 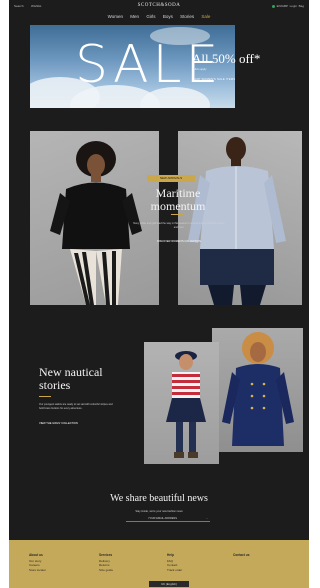 I want to click on nav-item-sale: Sale, so click(x=205, y=16).